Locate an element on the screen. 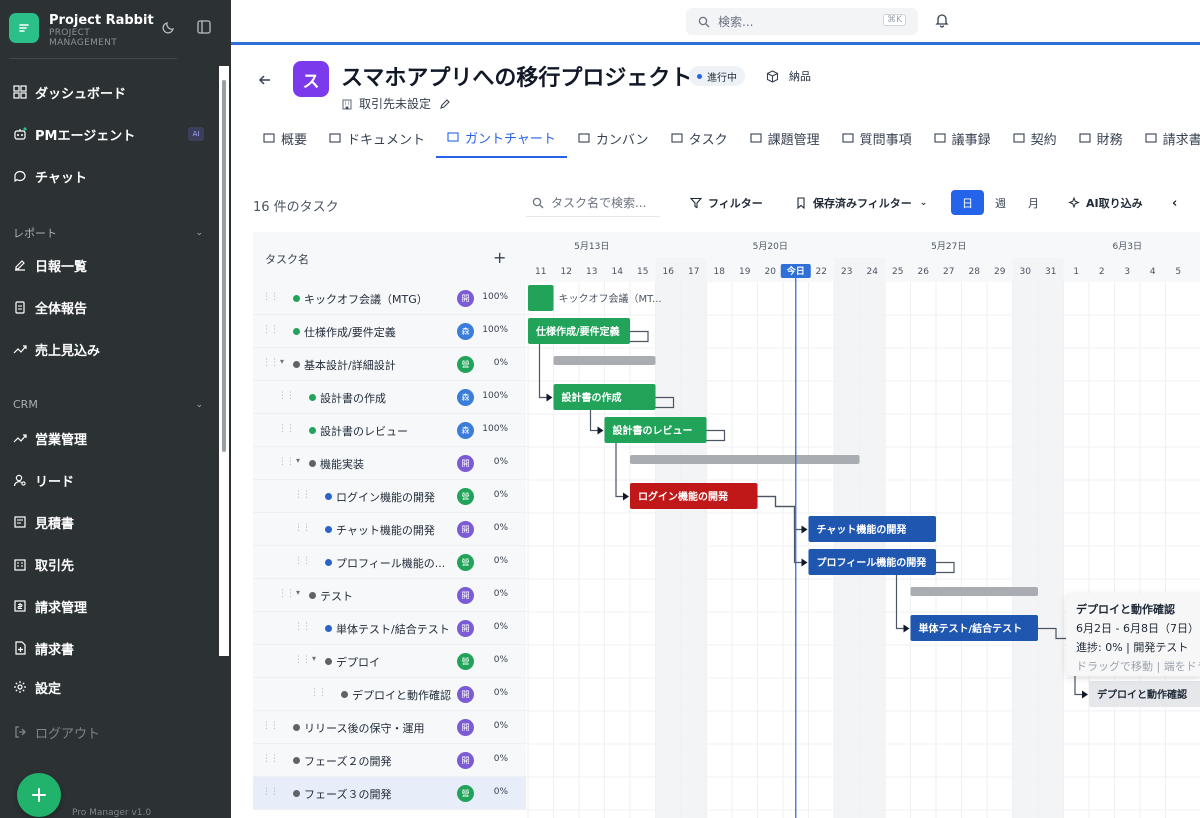 This screenshot has width=1200, height=818. sidebar-item-2-top: チャット is located at coordinates (50, 176).